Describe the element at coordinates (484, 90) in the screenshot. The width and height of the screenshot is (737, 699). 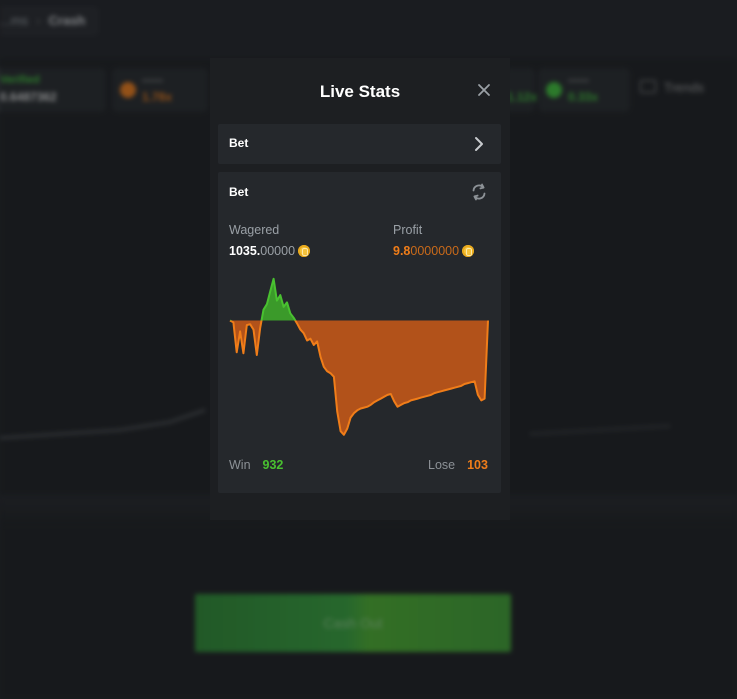
I see `close-icon` at that location.